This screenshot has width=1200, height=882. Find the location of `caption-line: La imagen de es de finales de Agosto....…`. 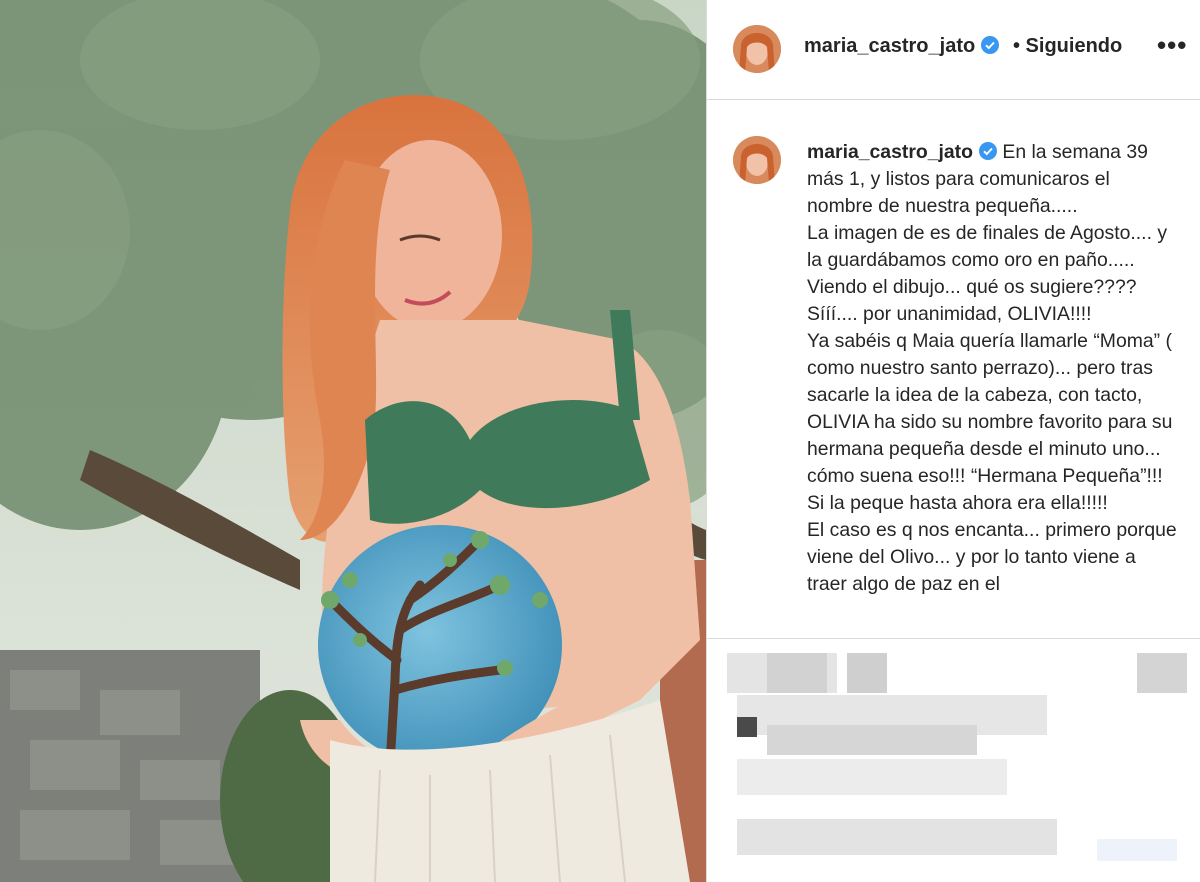

caption-line: La imagen de es de finales de Agosto....… is located at coordinates (987, 246).